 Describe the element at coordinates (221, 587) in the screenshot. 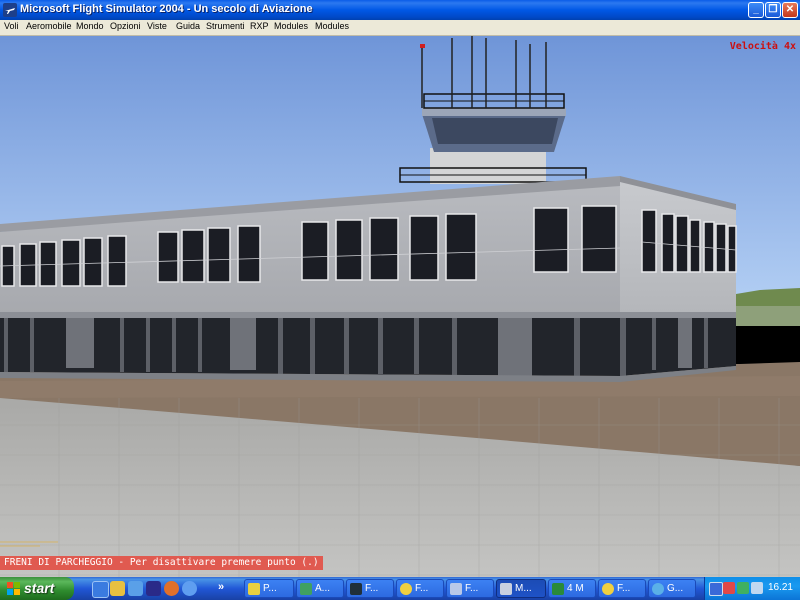

I see `quick-launch-overflow: »` at that location.